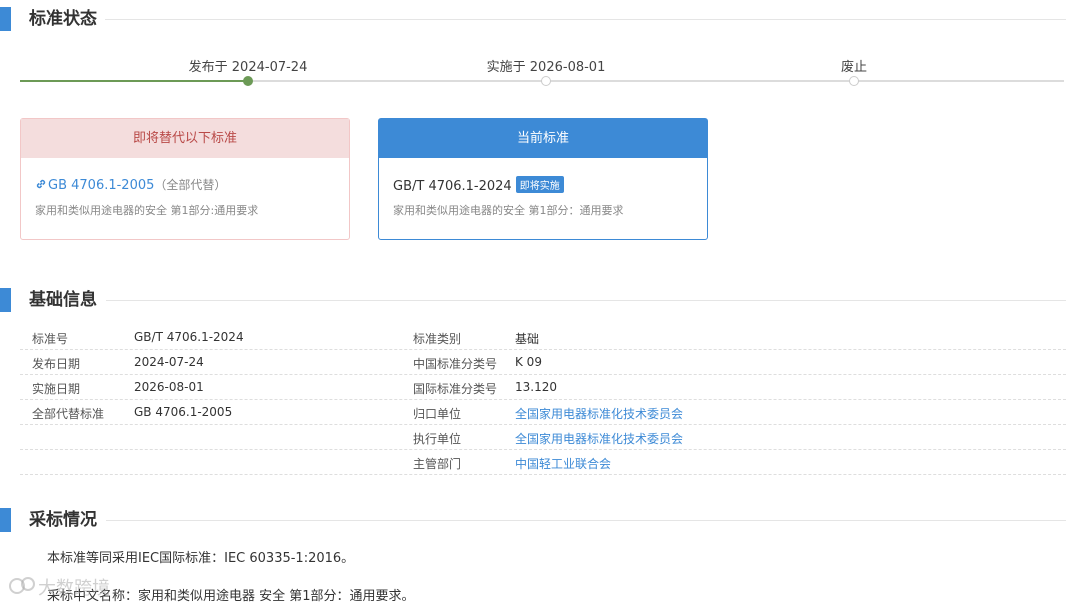  Describe the element at coordinates (41, 186) in the screenshot. I see `chain-link-icon` at that location.